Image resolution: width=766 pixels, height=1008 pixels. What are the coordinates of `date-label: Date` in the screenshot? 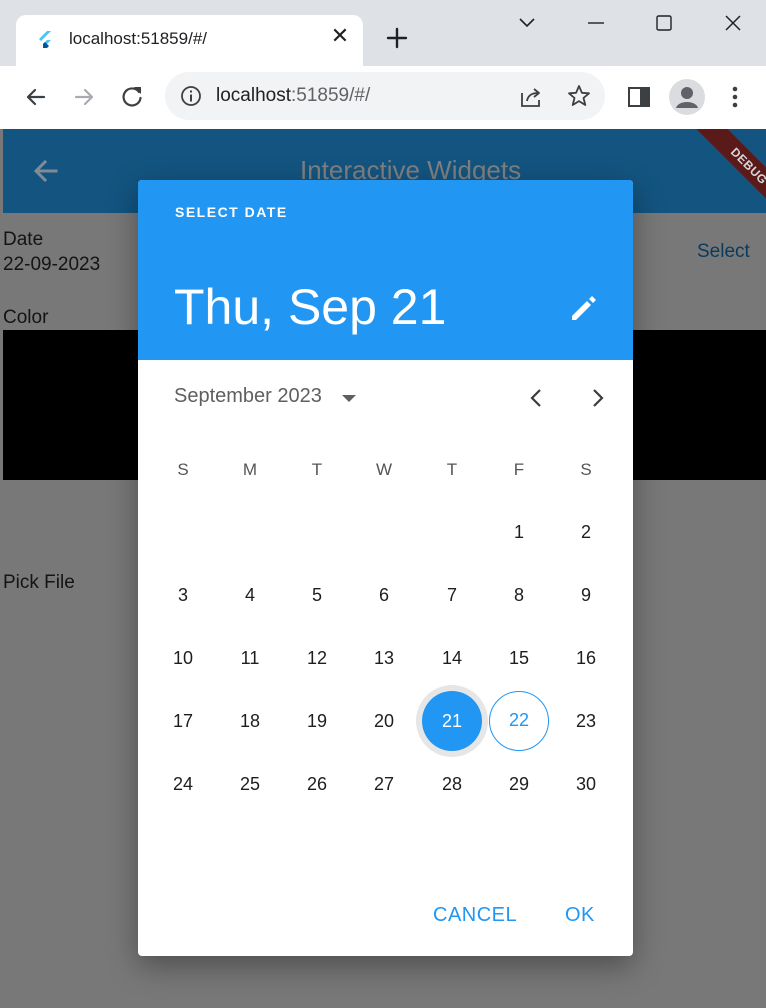 It's located at (23, 239).